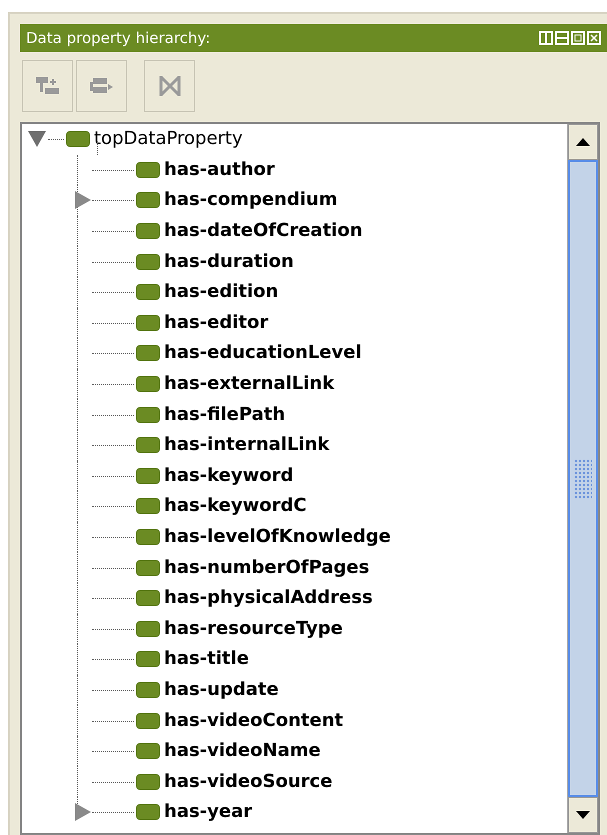  Describe the element at coordinates (221, 292) in the screenshot. I see `property-label: has-edition` at that location.